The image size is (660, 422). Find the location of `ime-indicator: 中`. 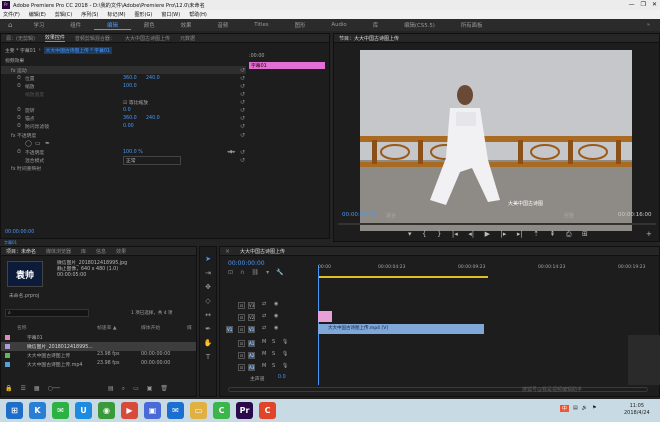

ime-indicator: 中 is located at coordinates (565, 408).